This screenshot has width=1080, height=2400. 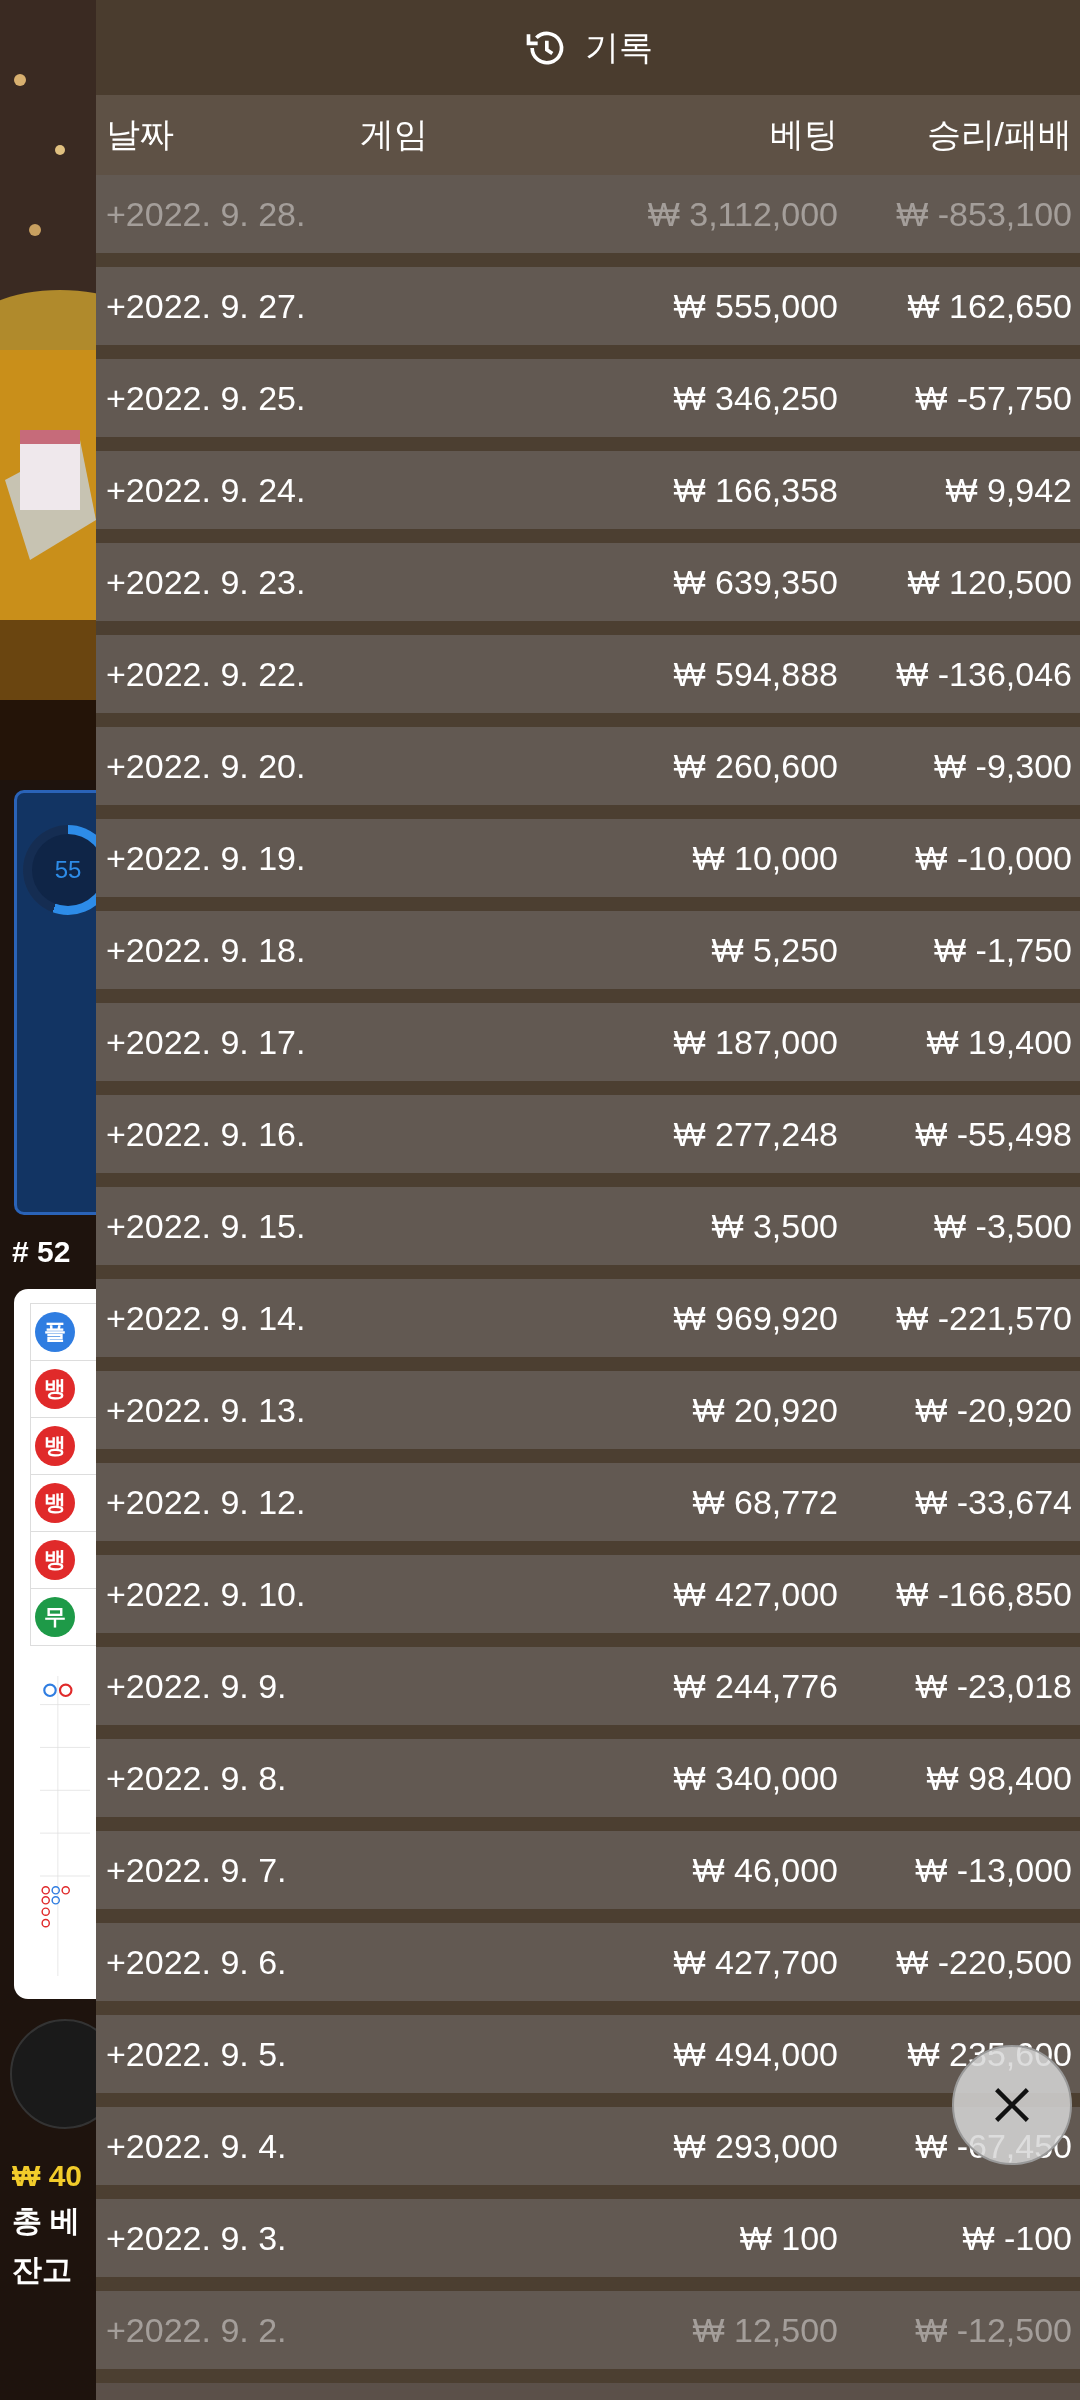 What do you see at coordinates (47, 2221) in the screenshot?
I see `total-bet-label: 총 베` at bounding box center [47, 2221].